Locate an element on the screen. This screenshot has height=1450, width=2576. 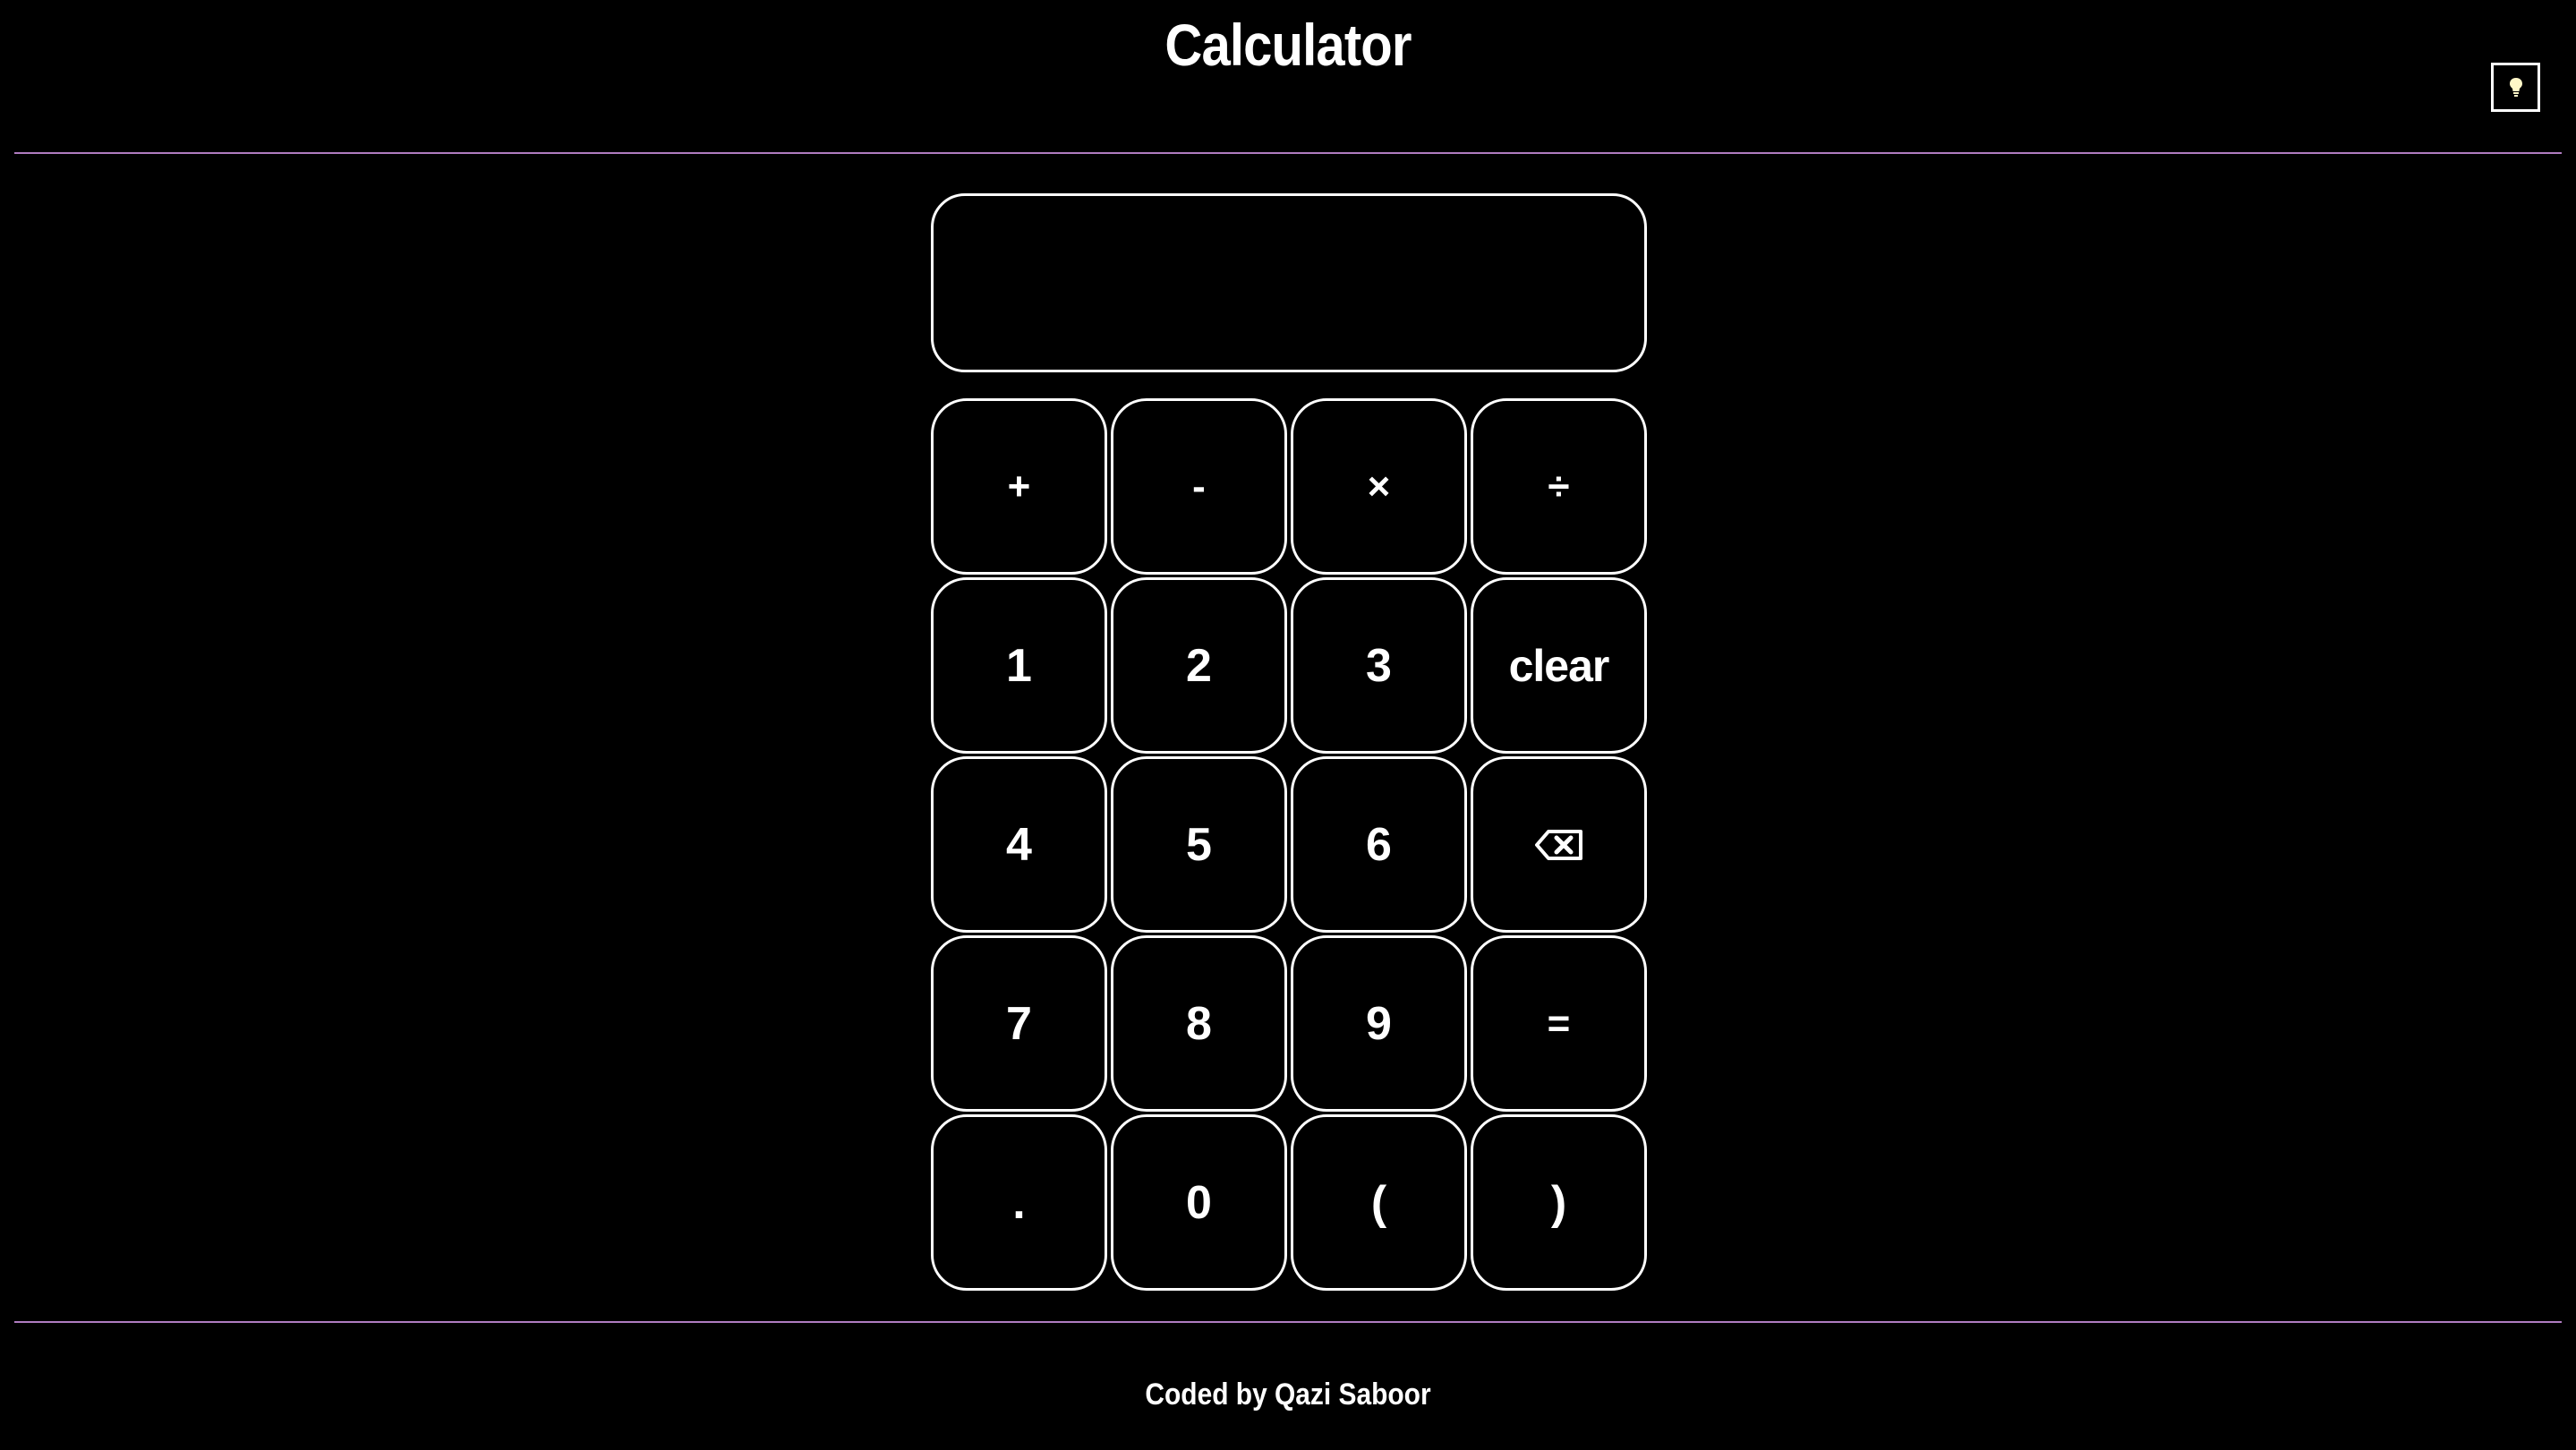
decimal-label: . is located at coordinates (1019, 1202).